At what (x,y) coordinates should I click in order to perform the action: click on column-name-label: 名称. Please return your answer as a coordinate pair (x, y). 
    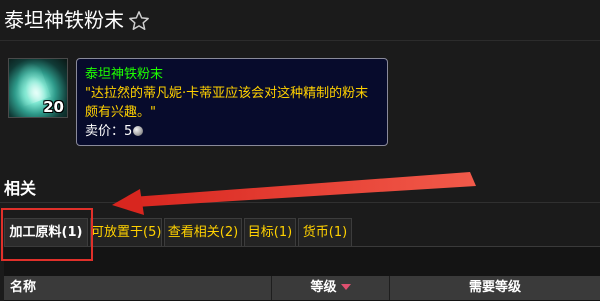
    Looking at the image, I should click on (23, 287).